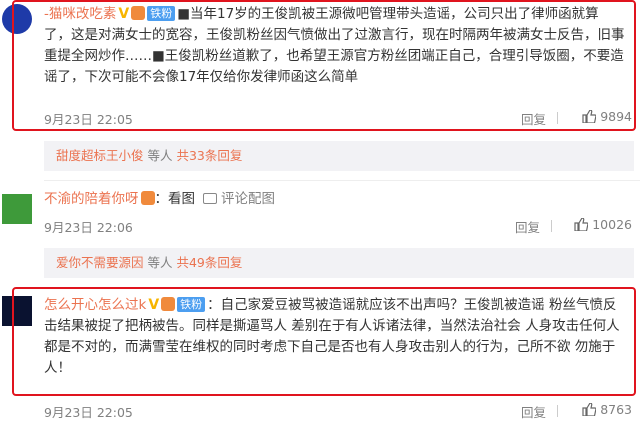 The height and width of the screenshot is (424, 640). I want to click on like-button: 8763, so click(607, 409).